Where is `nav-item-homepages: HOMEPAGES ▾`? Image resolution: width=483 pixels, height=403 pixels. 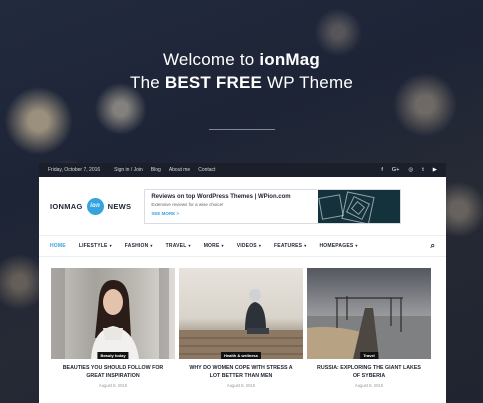 nav-item-homepages: HOMEPAGES ▾ is located at coordinates (338, 246).